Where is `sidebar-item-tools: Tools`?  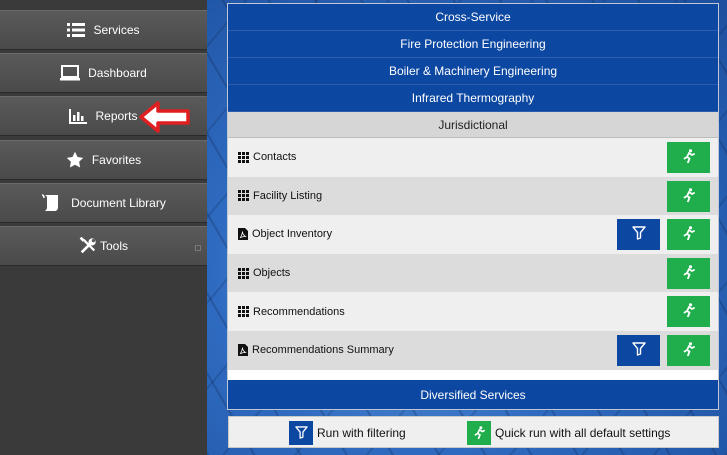 sidebar-item-tools: Tools is located at coordinates (103, 246).